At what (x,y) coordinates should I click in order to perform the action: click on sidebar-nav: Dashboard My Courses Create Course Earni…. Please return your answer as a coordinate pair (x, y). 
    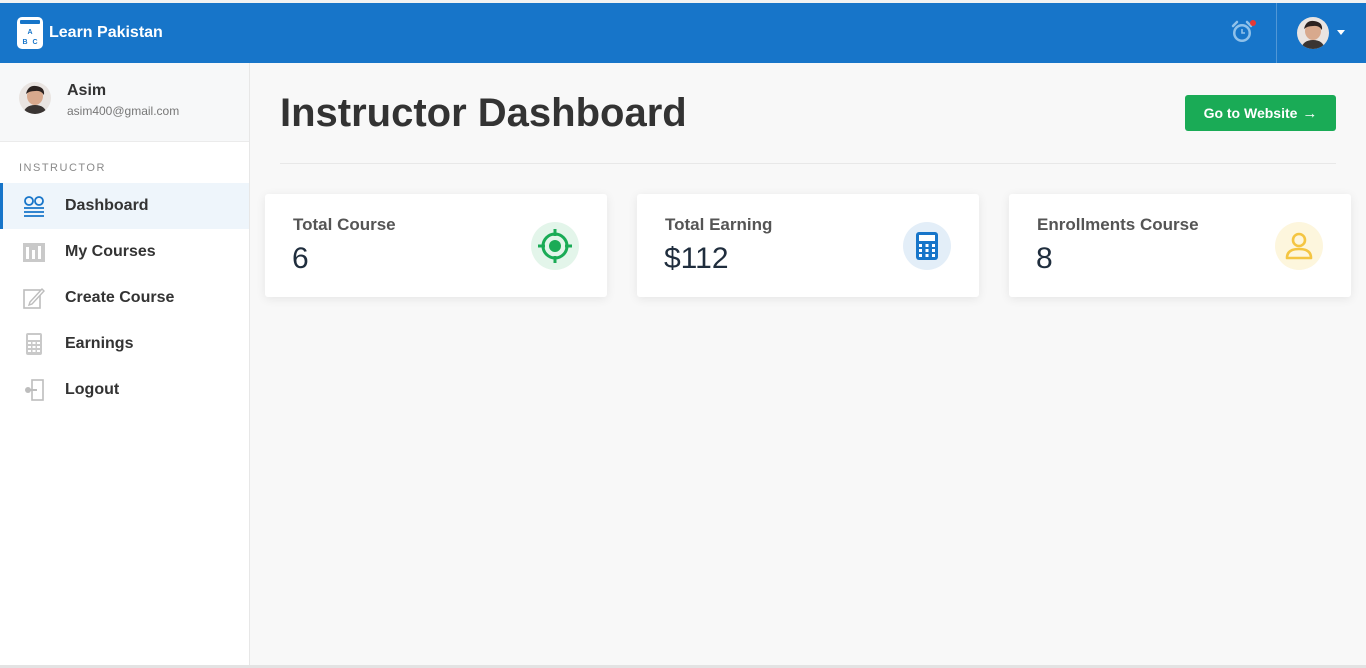
    Looking at the image, I should click on (124, 298).